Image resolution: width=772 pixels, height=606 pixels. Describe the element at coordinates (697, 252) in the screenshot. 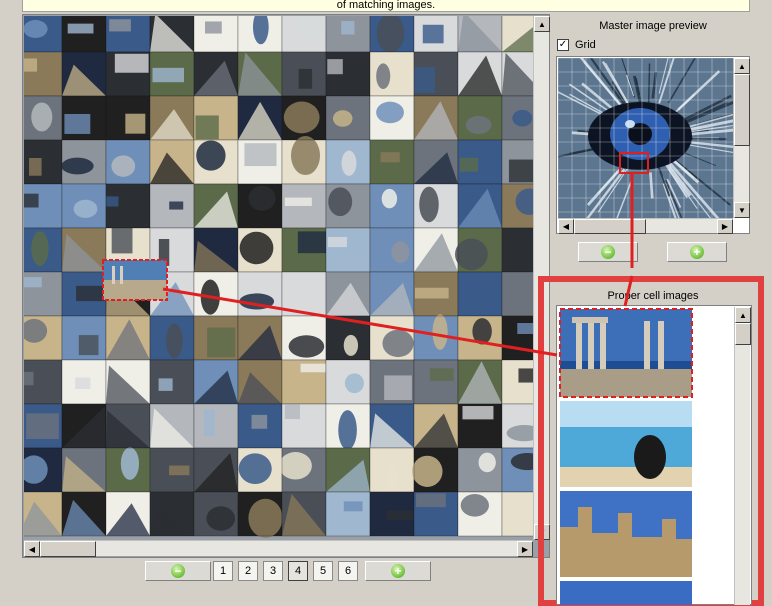

I see `preview-zoom-in-button: +` at that location.